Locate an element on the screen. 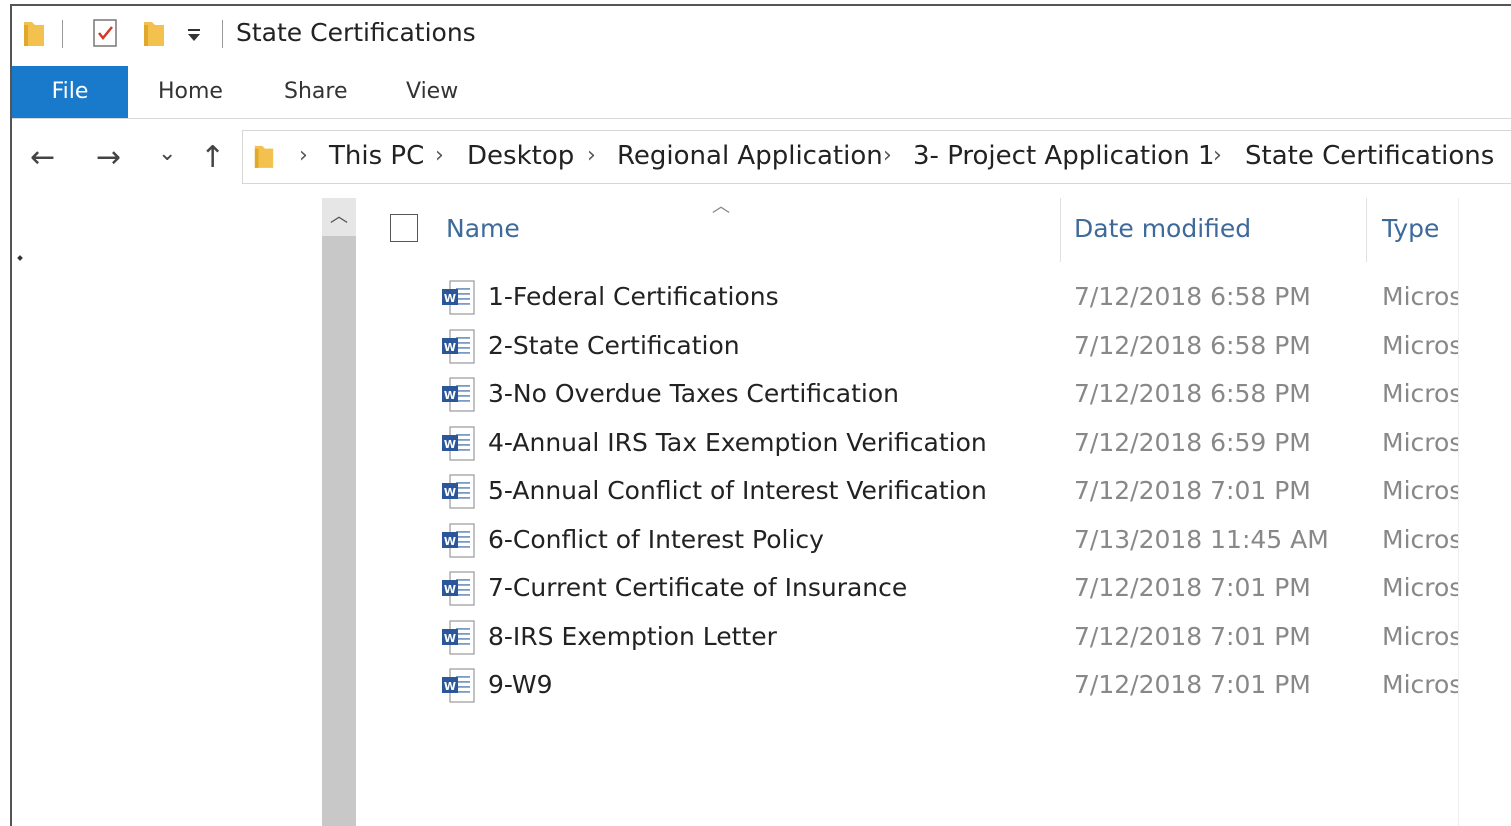 Image resolution: width=1511 pixels, height=826 pixels. column-header-date-modified: Date modified is located at coordinates (1162, 228).